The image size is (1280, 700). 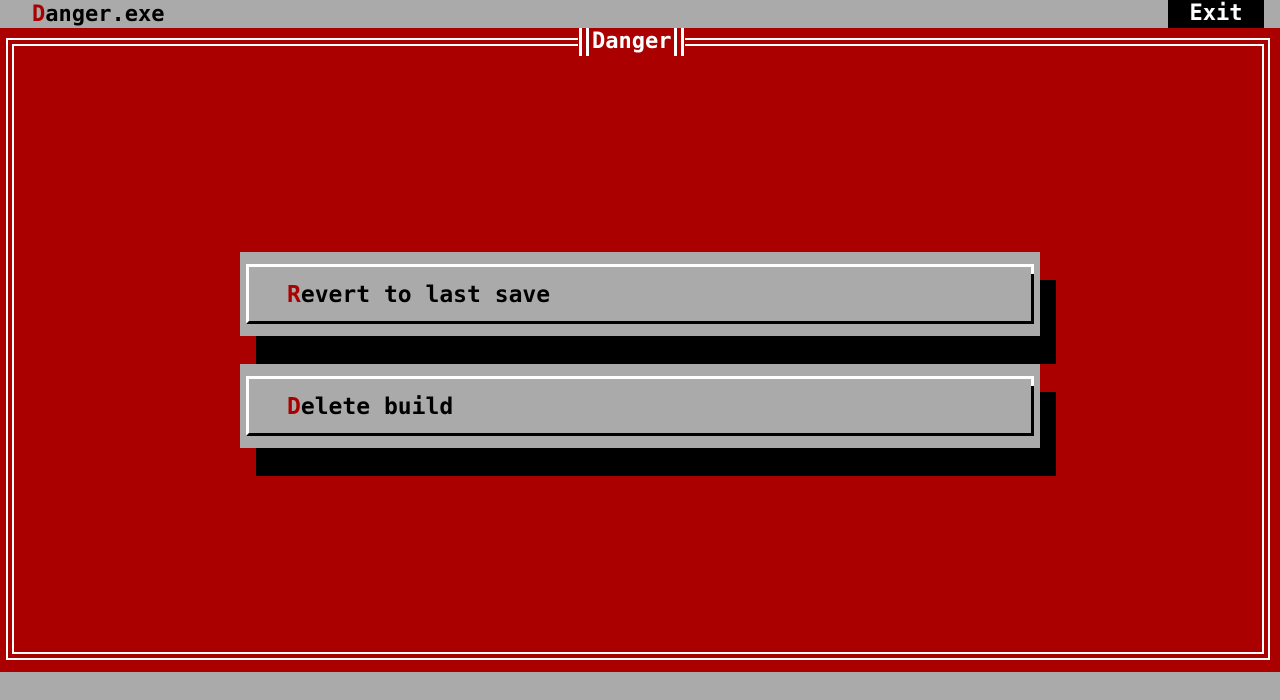 I want to click on revert-button-text: evert to last save, so click(x=425, y=295).